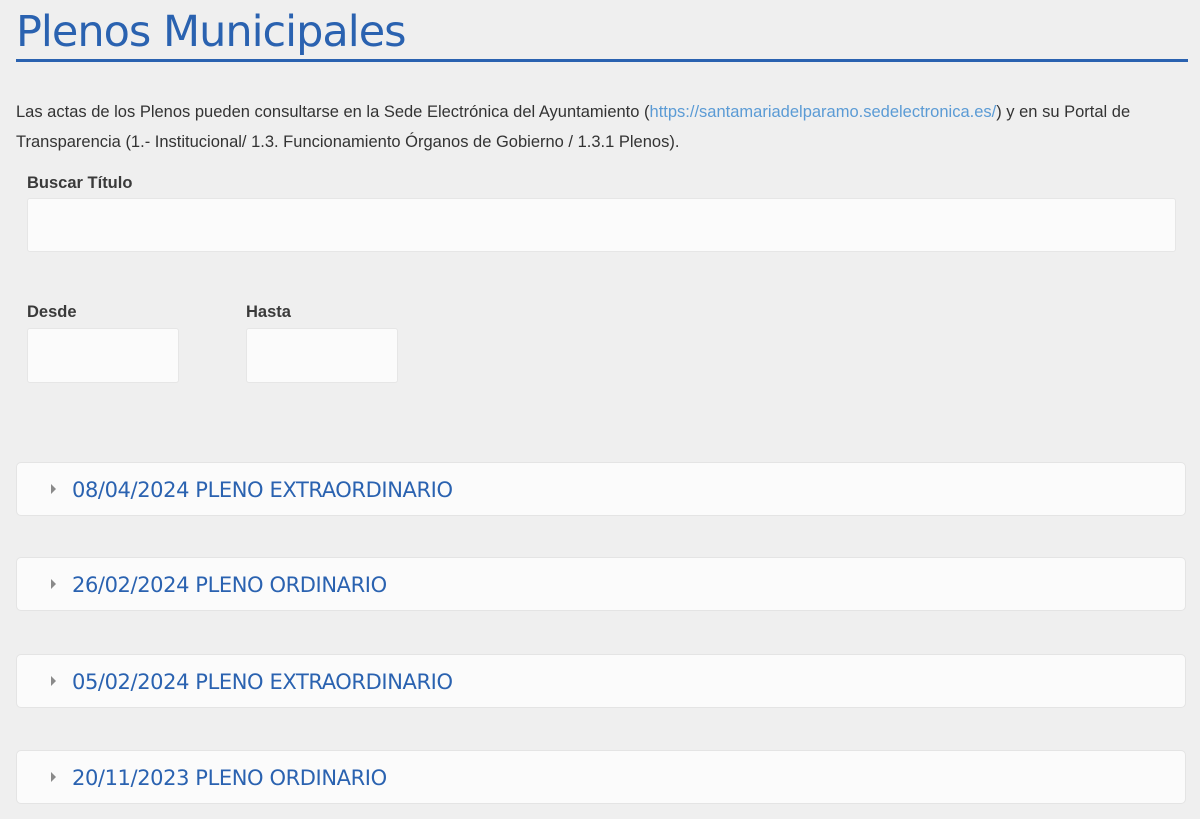 This screenshot has height=819, width=1200. What do you see at coordinates (601, 489) in the screenshot?
I see `pleno-accordion-item: 08/04/2024 PLENO EXTRAORDINARIO` at bounding box center [601, 489].